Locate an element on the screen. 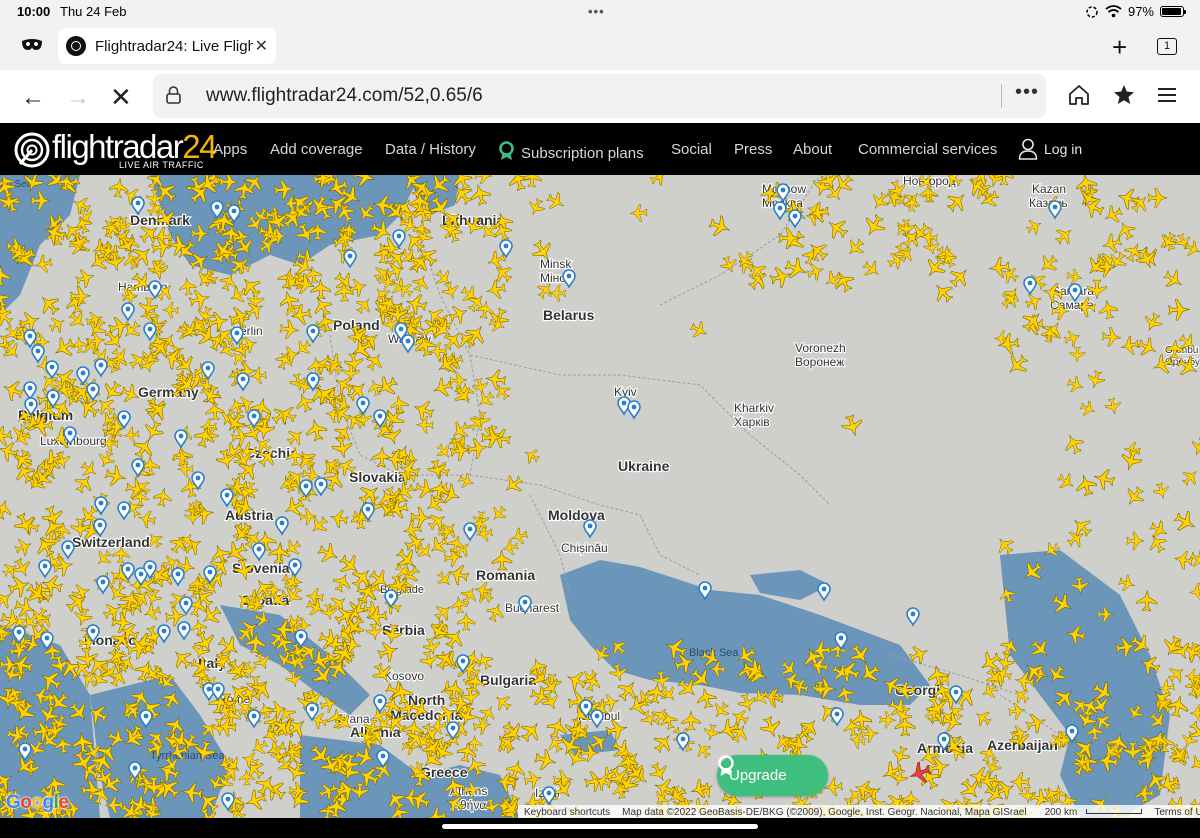 The width and height of the screenshot is (1200, 838). hamburger-menu-icon is located at coordinates (1167, 95).